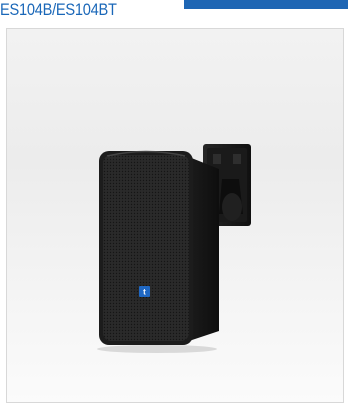  I want to click on product-header: ES104B/ES104BT, so click(174, 10).